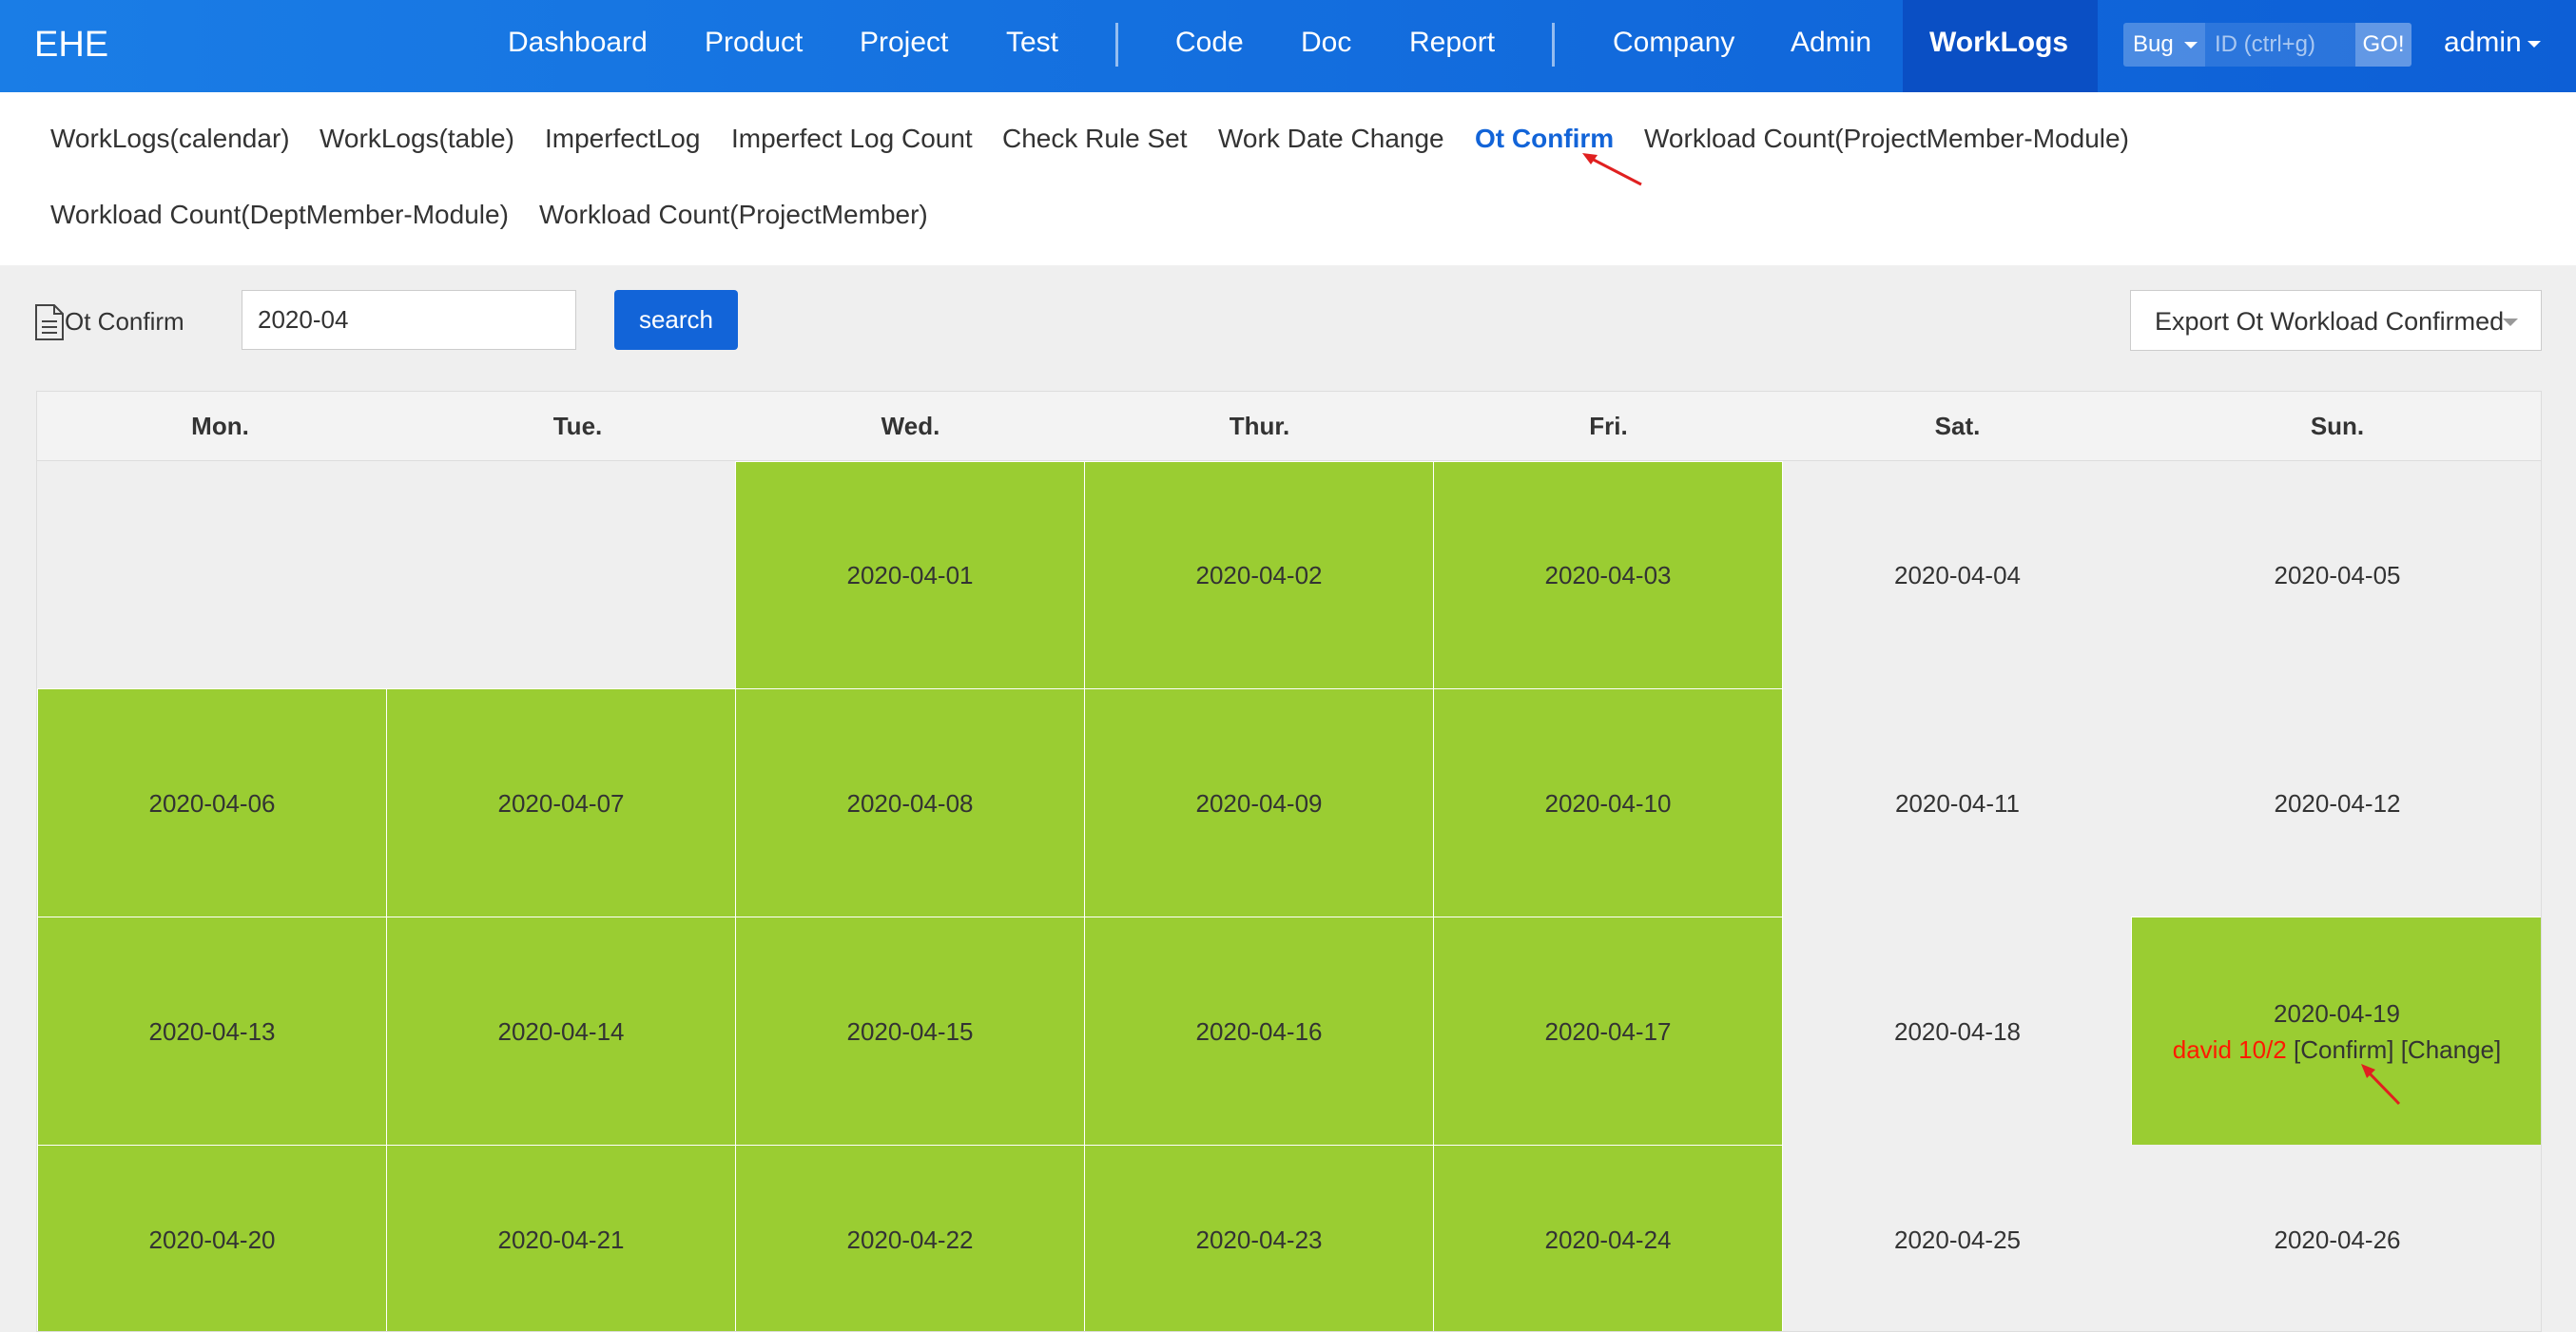 Image resolution: width=2576 pixels, height=1332 pixels. What do you see at coordinates (1259, 426) in the screenshot?
I see `weekday-thur: Thur.` at bounding box center [1259, 426].